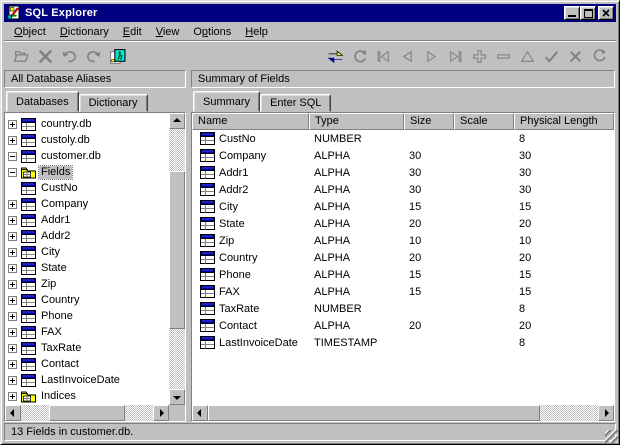 The height and width of the screenshot is (445, 620). I want to click on menu-item-object: Object, so click(30, 32).